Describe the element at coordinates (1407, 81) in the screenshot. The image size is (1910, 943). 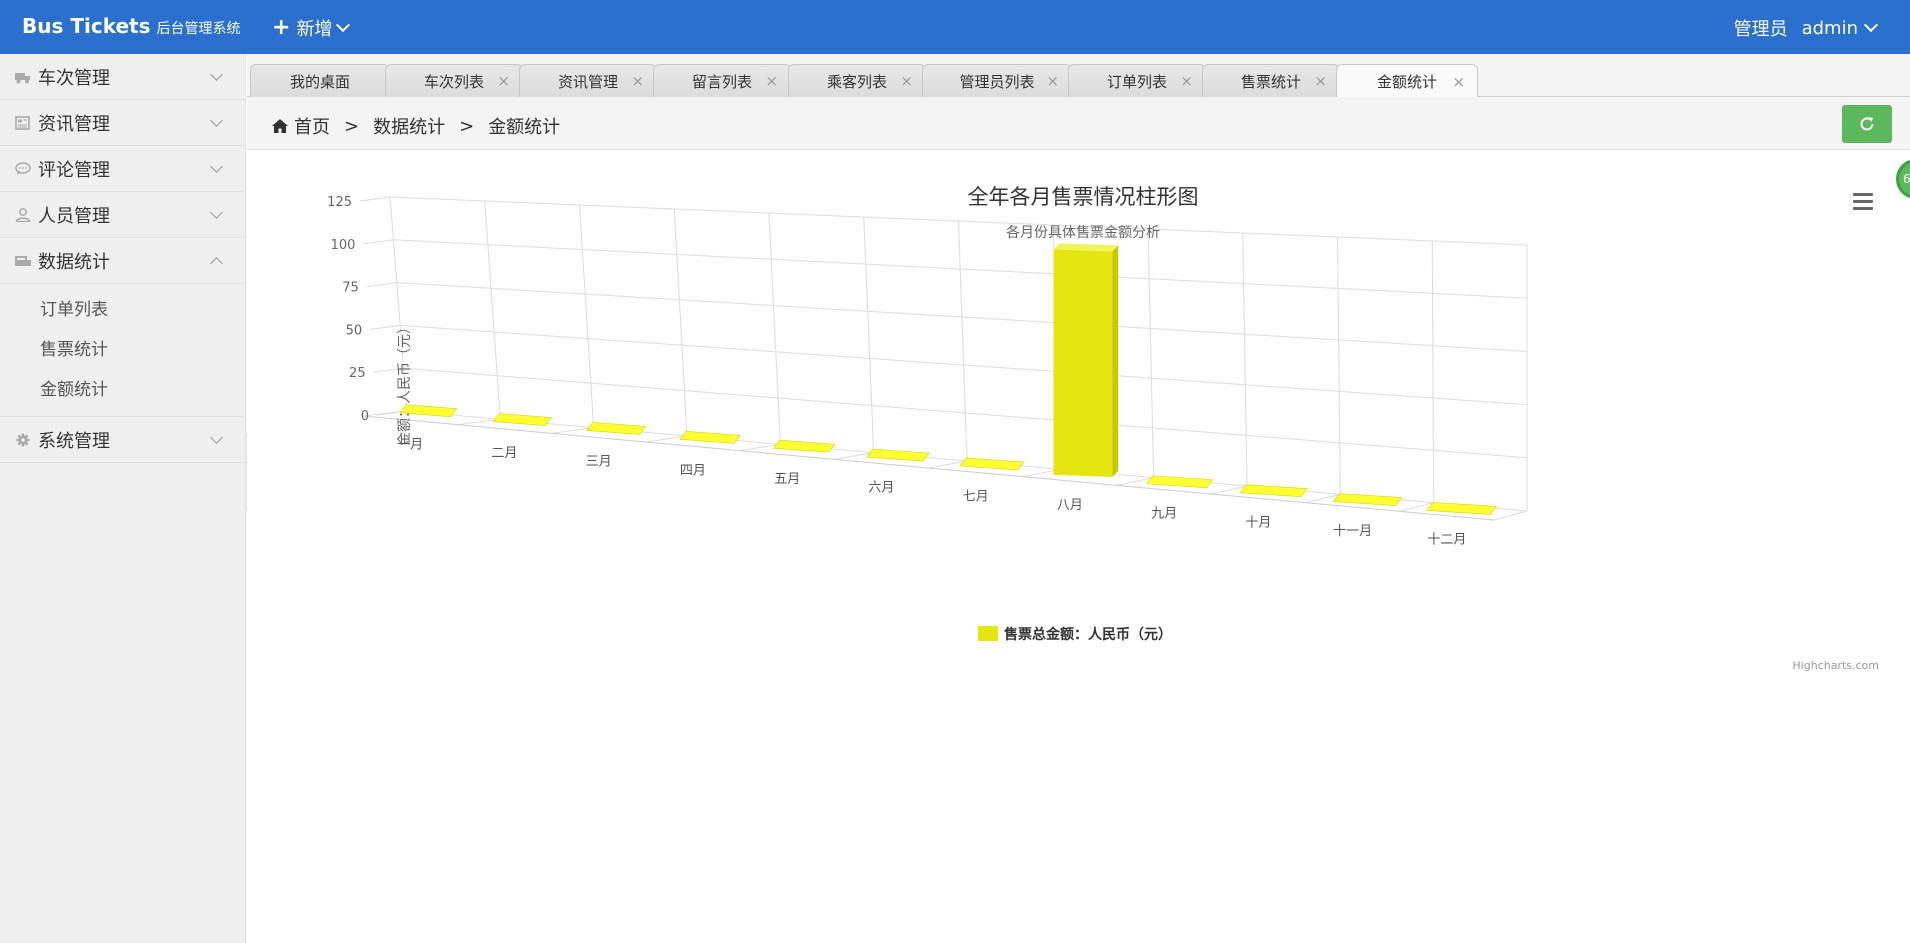
I see `tab-amount-statistics: 金额统计 ×` at that location.